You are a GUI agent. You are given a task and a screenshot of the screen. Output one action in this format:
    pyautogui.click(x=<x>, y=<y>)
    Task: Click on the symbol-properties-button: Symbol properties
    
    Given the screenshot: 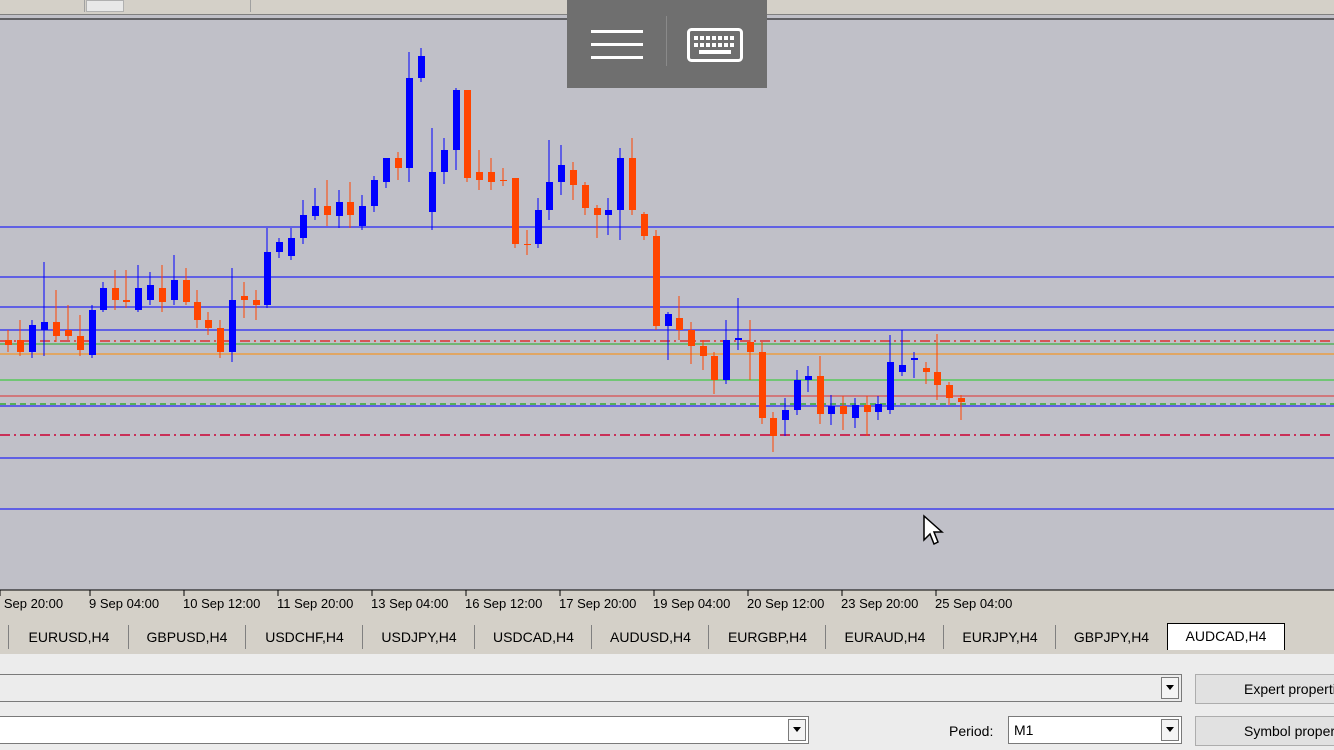 What is the action you would take?
    pyautogui.click(x=1264, y=731)
    